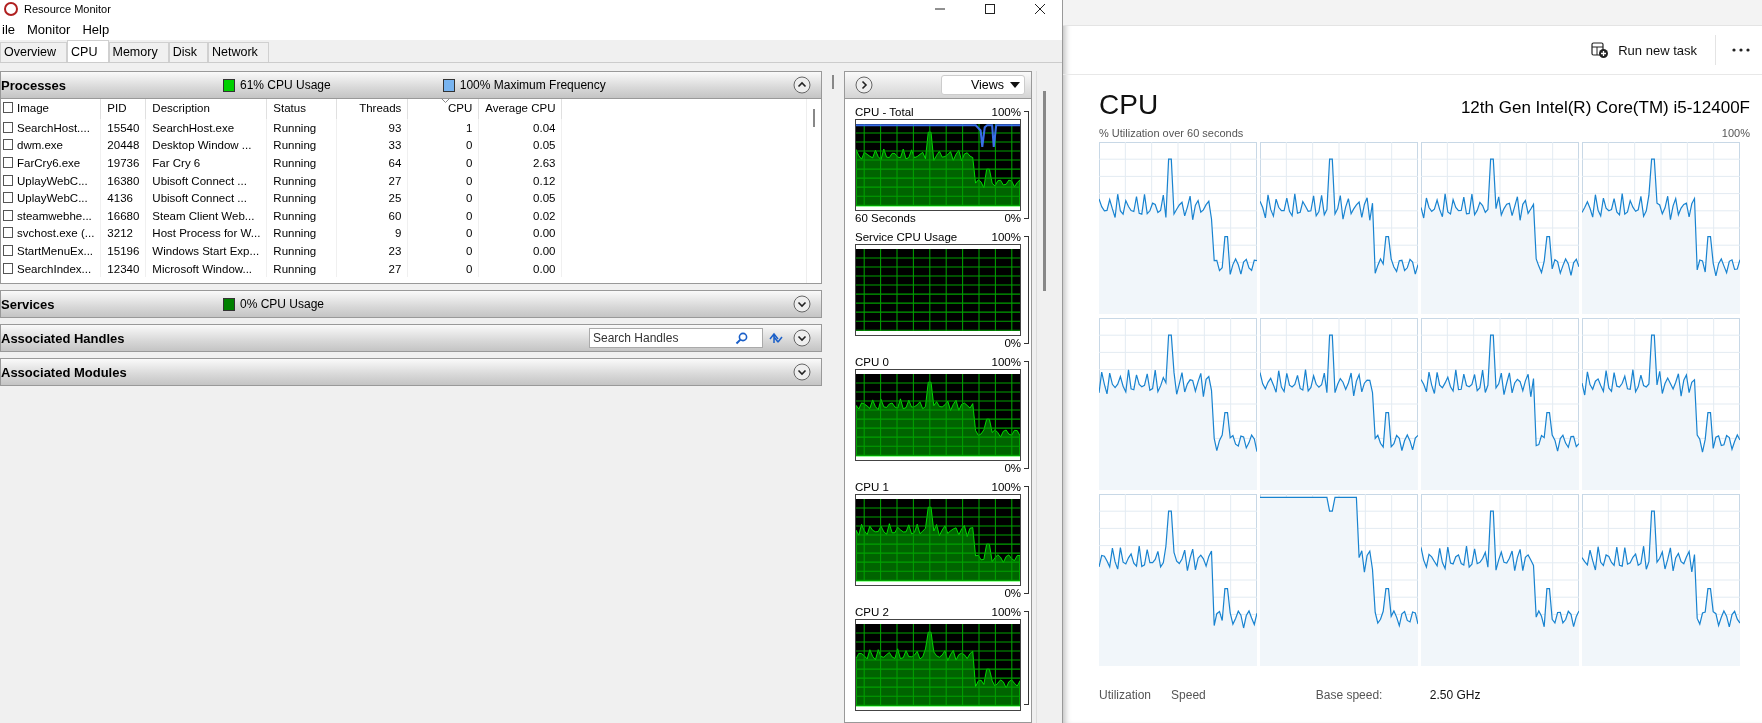 The height and width of the screenshot is (723, 1762). Describe the element at coordinates (51, 145) in the screenshot. I see `table-cell: dwm.exe` at that location.